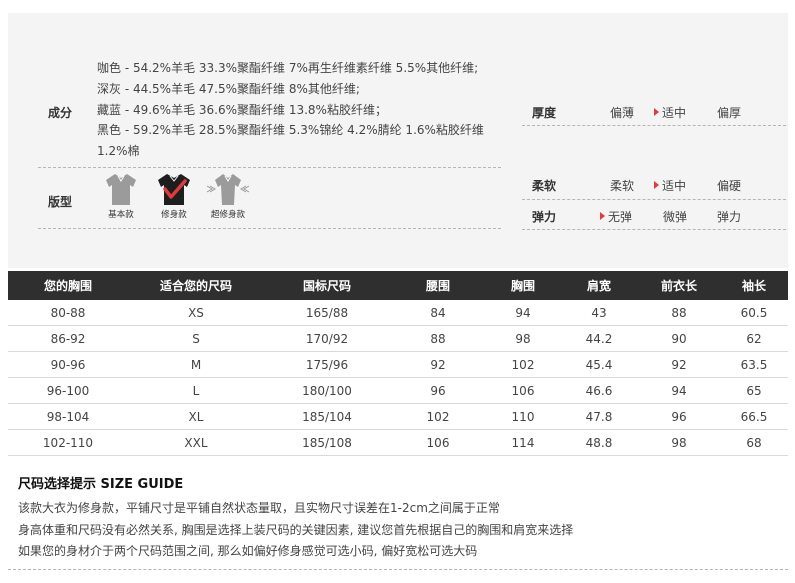 The height and width of the screenshot is (583, 795). What do you see at coordinates (174, 196) in the screenshot?
I see `fit-option-slim: 修身款` at bounding box center [174, 196].